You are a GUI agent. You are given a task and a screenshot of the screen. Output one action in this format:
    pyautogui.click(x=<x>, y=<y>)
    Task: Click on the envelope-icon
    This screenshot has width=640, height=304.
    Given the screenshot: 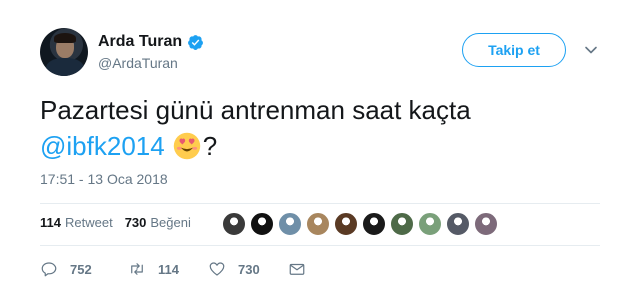 What is the action you would take?
    pyautogui.click(x=297, y=269)
    